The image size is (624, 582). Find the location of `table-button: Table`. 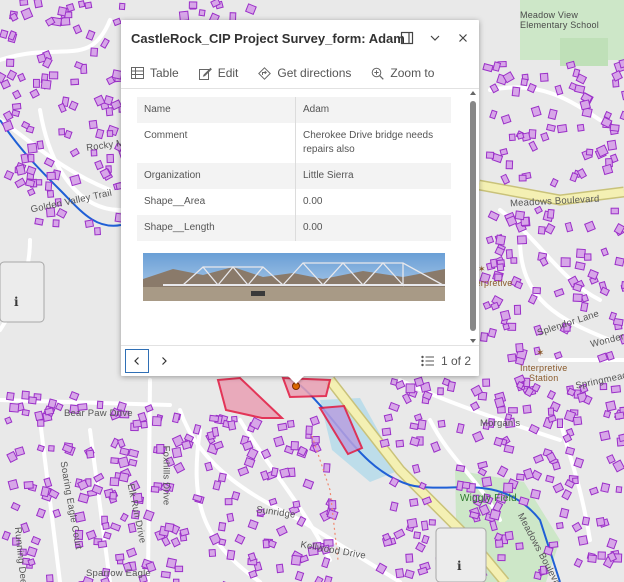

table-button: Table is located at coordinates (155, 73).